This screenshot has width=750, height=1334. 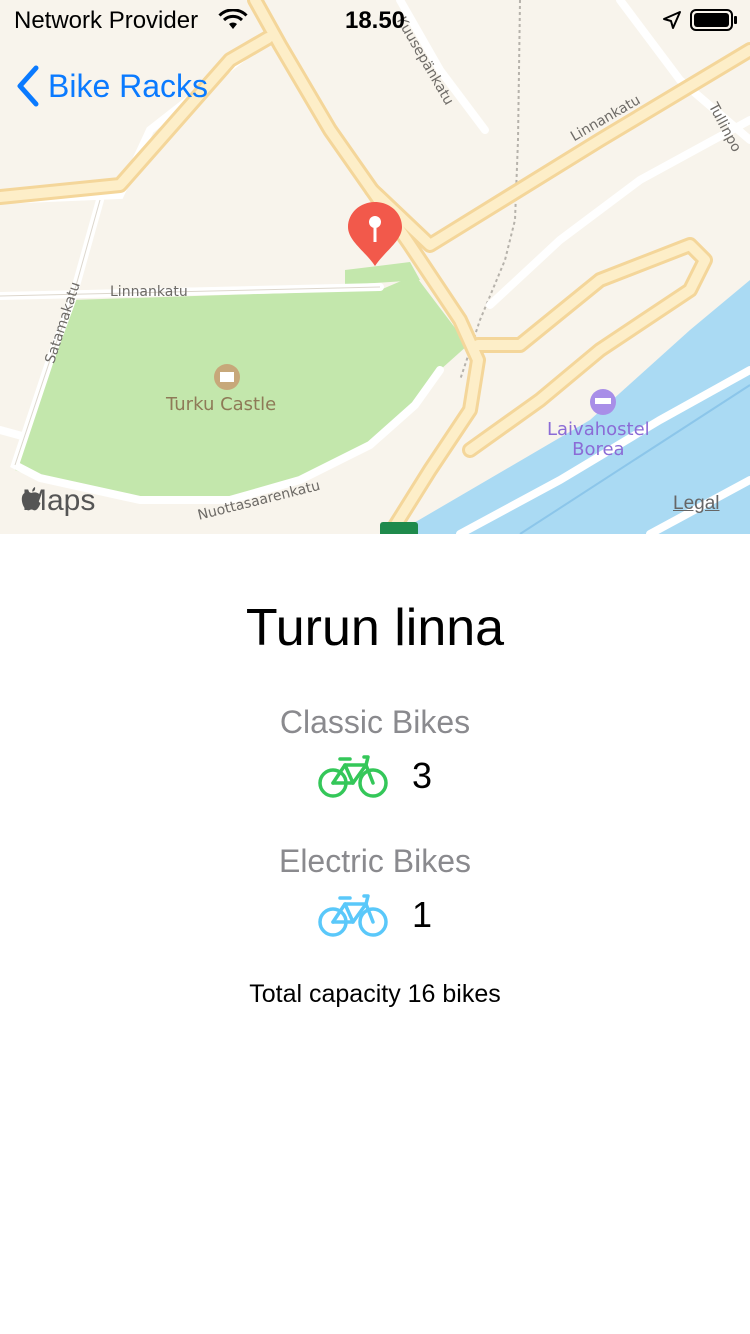 What do you see at coordinates (57, 501) in the screenshot?
I see `maps-logo: Maps` at bounding box center [57, 501].